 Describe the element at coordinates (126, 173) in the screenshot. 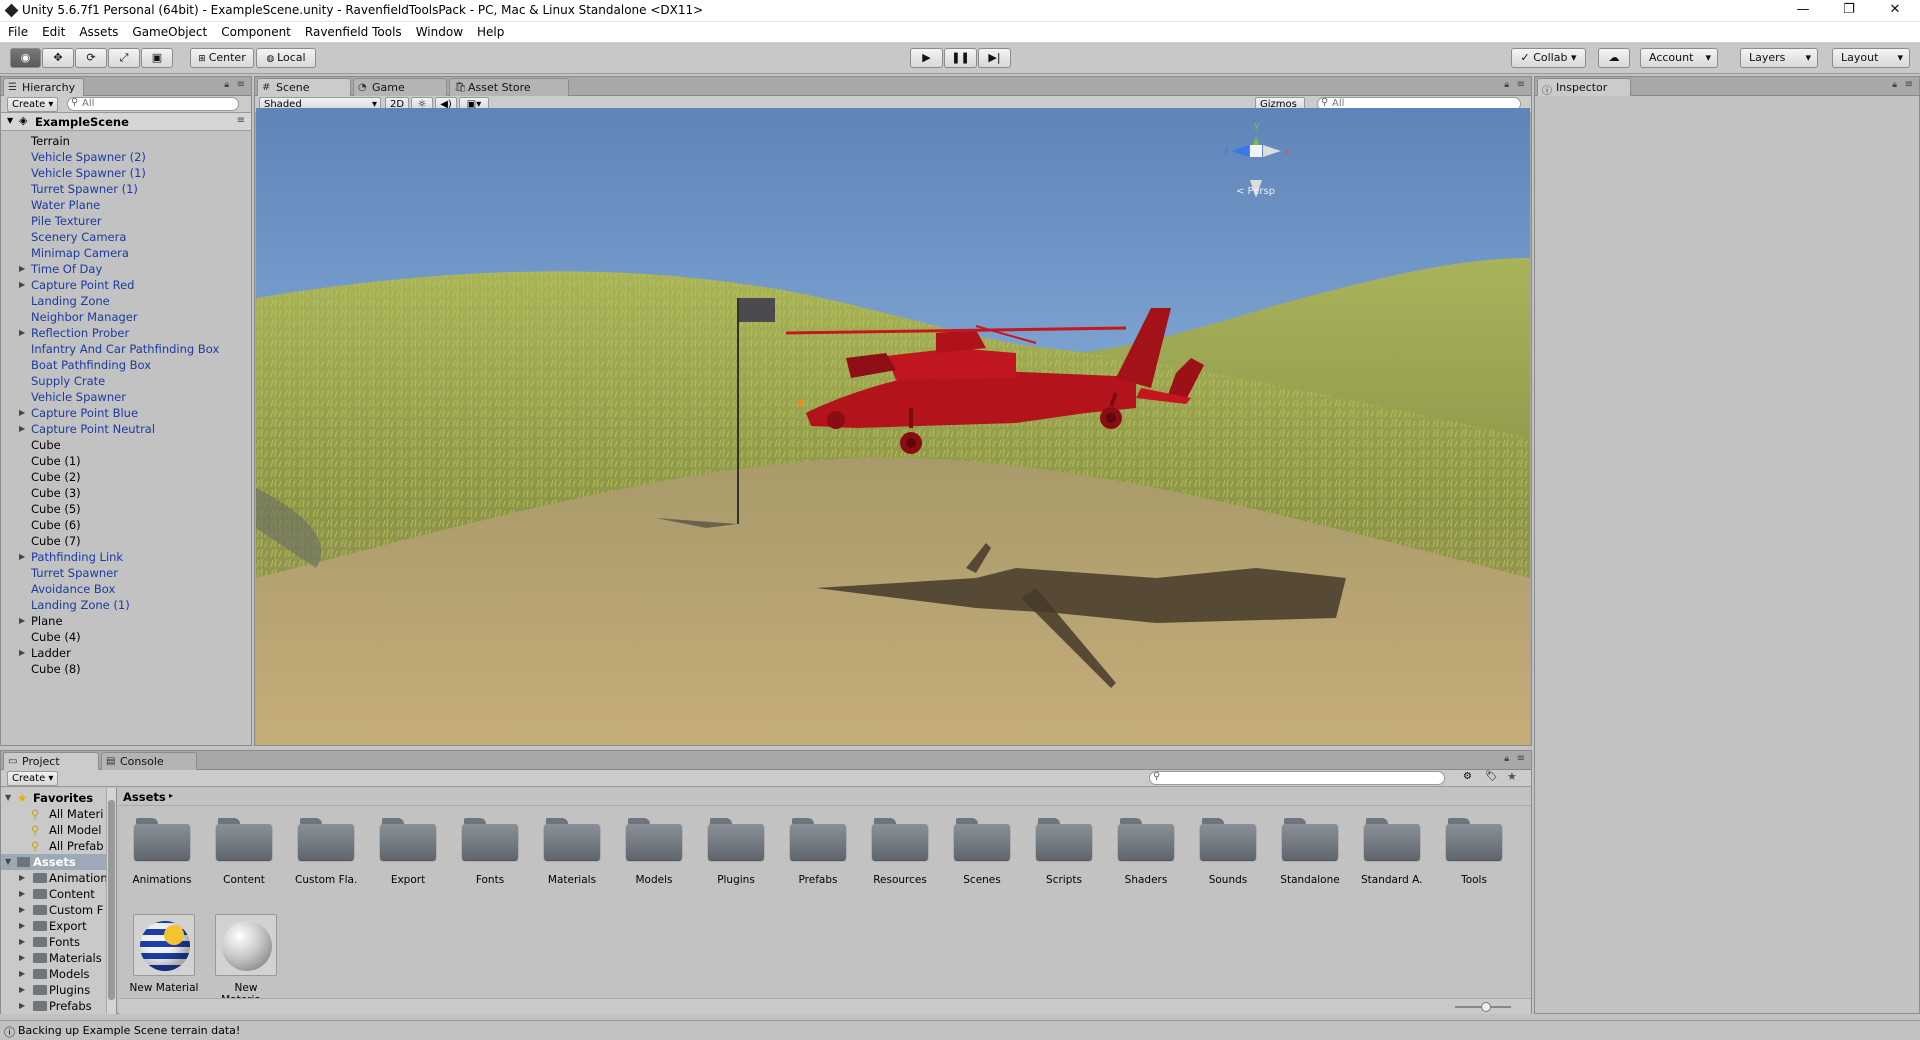

I see `hierarchy-item: Vehicle Spawner (1)` at that location.